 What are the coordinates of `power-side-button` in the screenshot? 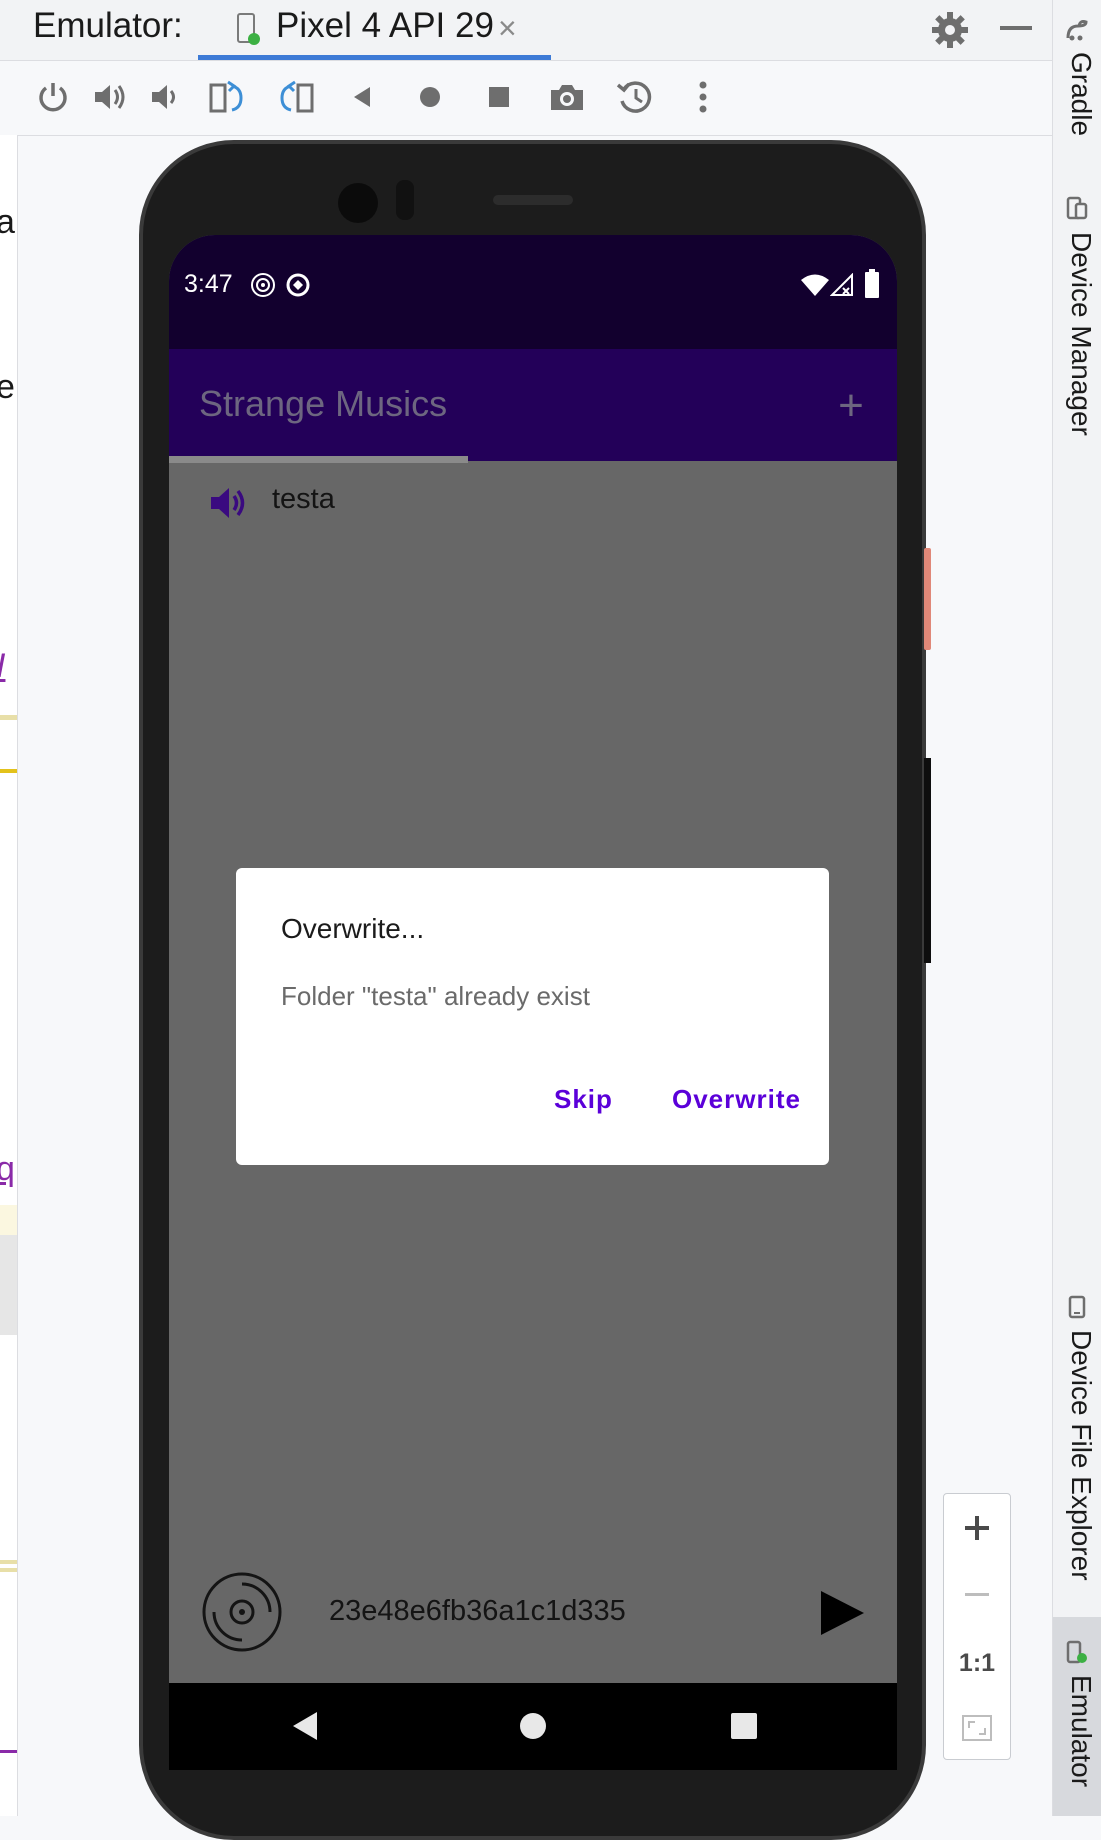 It's located at (927, 599).